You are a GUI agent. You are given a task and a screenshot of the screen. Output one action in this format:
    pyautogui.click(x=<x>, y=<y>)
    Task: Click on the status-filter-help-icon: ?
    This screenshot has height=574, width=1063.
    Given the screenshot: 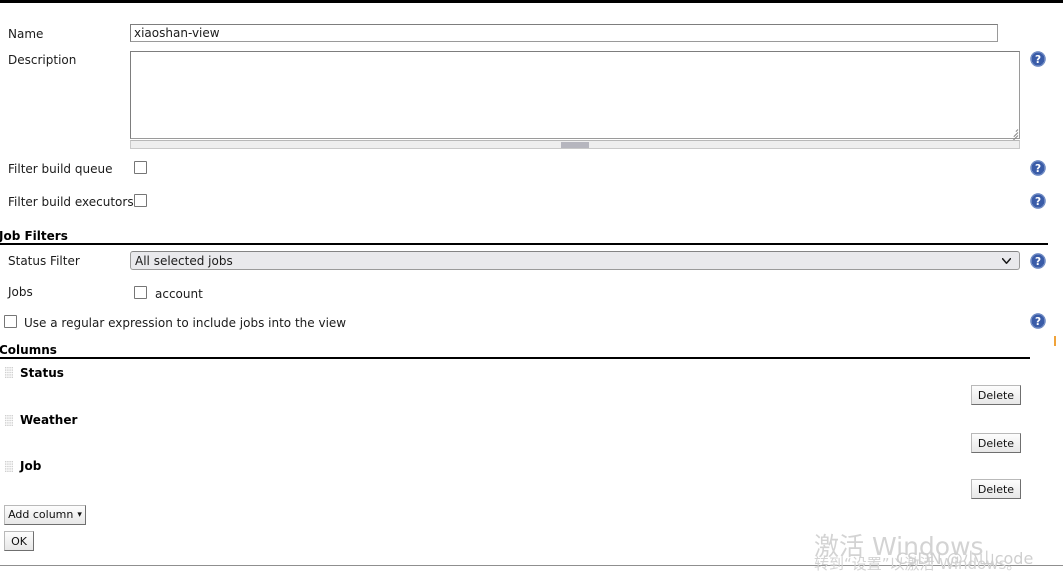 What is the action you would take?
    pyautogui.click(x=1038, y=261)
    